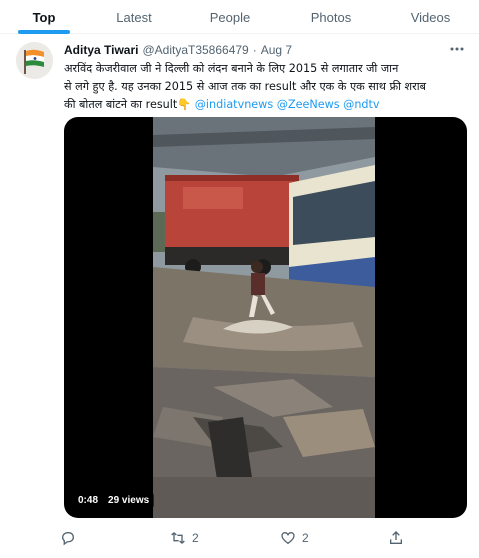 This screenshot has width=479, height=558. I want to click on tab-label: Videos, so click(430, 17).